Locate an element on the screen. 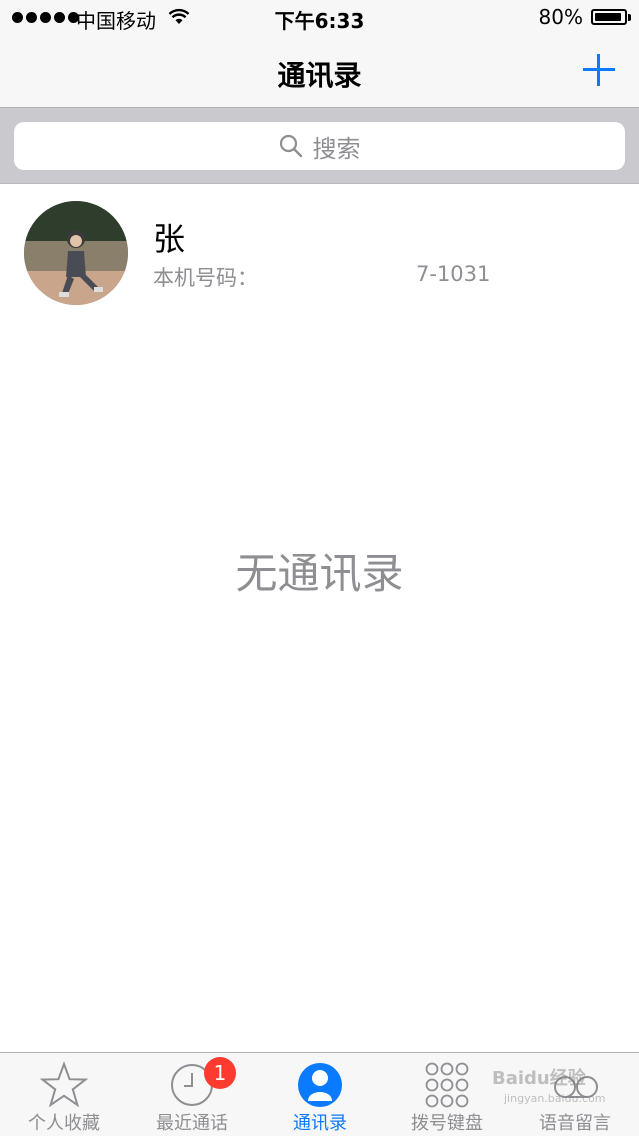  search-placeholder: 搜索 is located at coordinates (336, 148).